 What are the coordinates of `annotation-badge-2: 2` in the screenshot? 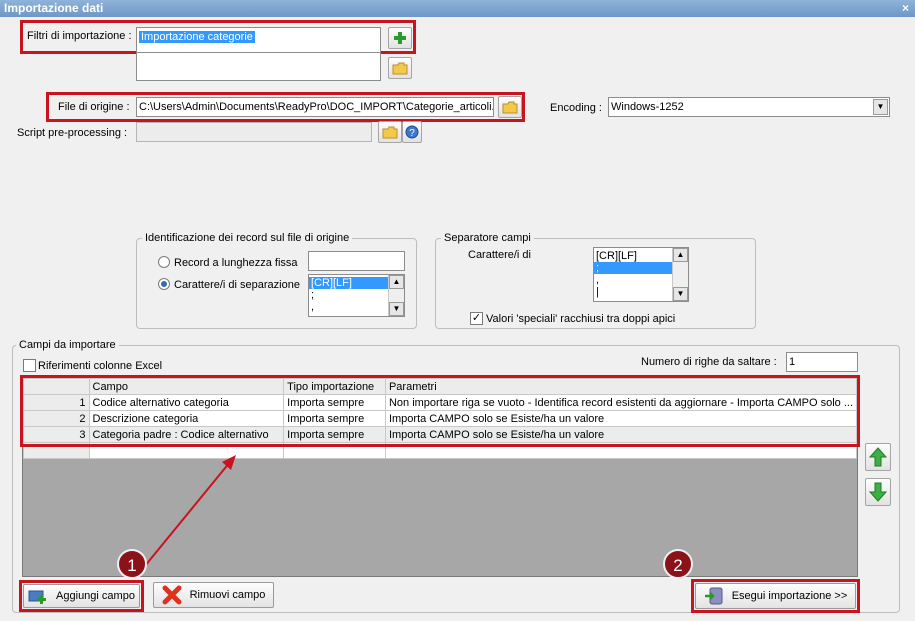 It's located at (678, 564).